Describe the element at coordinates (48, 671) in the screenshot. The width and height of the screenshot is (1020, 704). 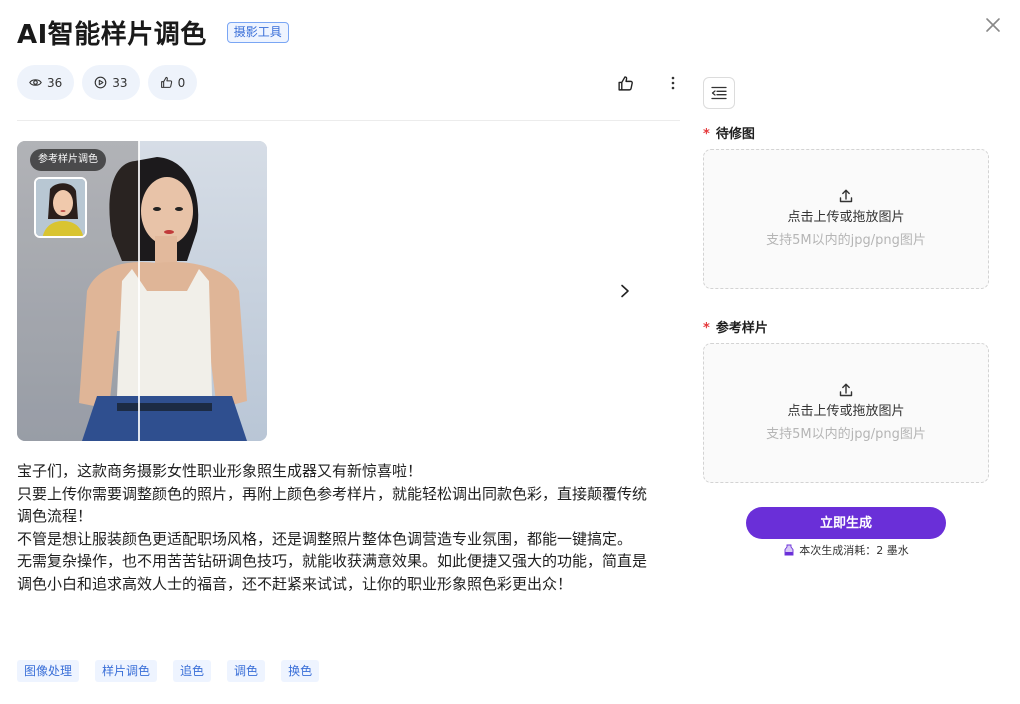
I see `tag-item: 图像处理` at that location.